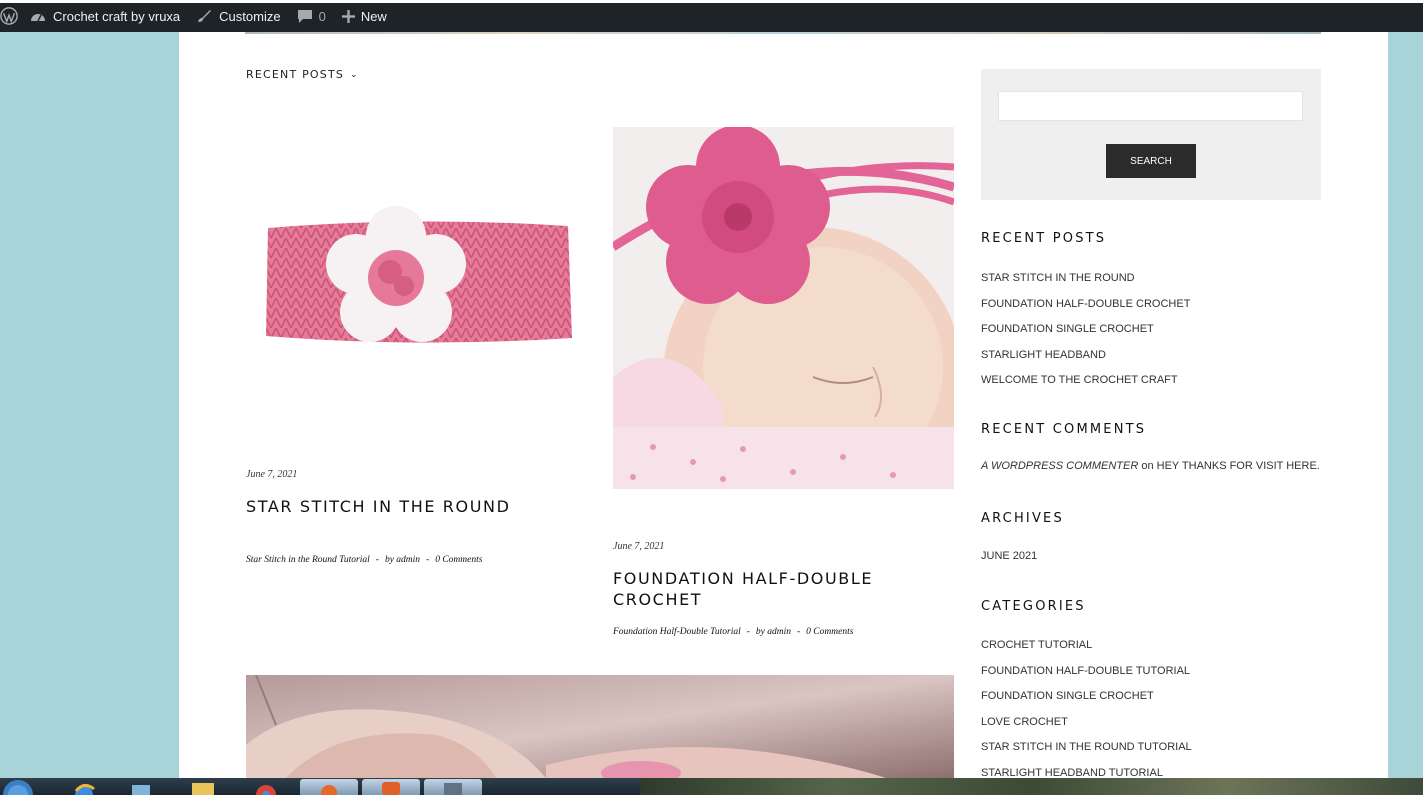  Describe the element at coordinates (1086, 677) in the screenshot. I see `category-link: FOUNDATION HALF-DOUBLE TUTORIAL` at that location.